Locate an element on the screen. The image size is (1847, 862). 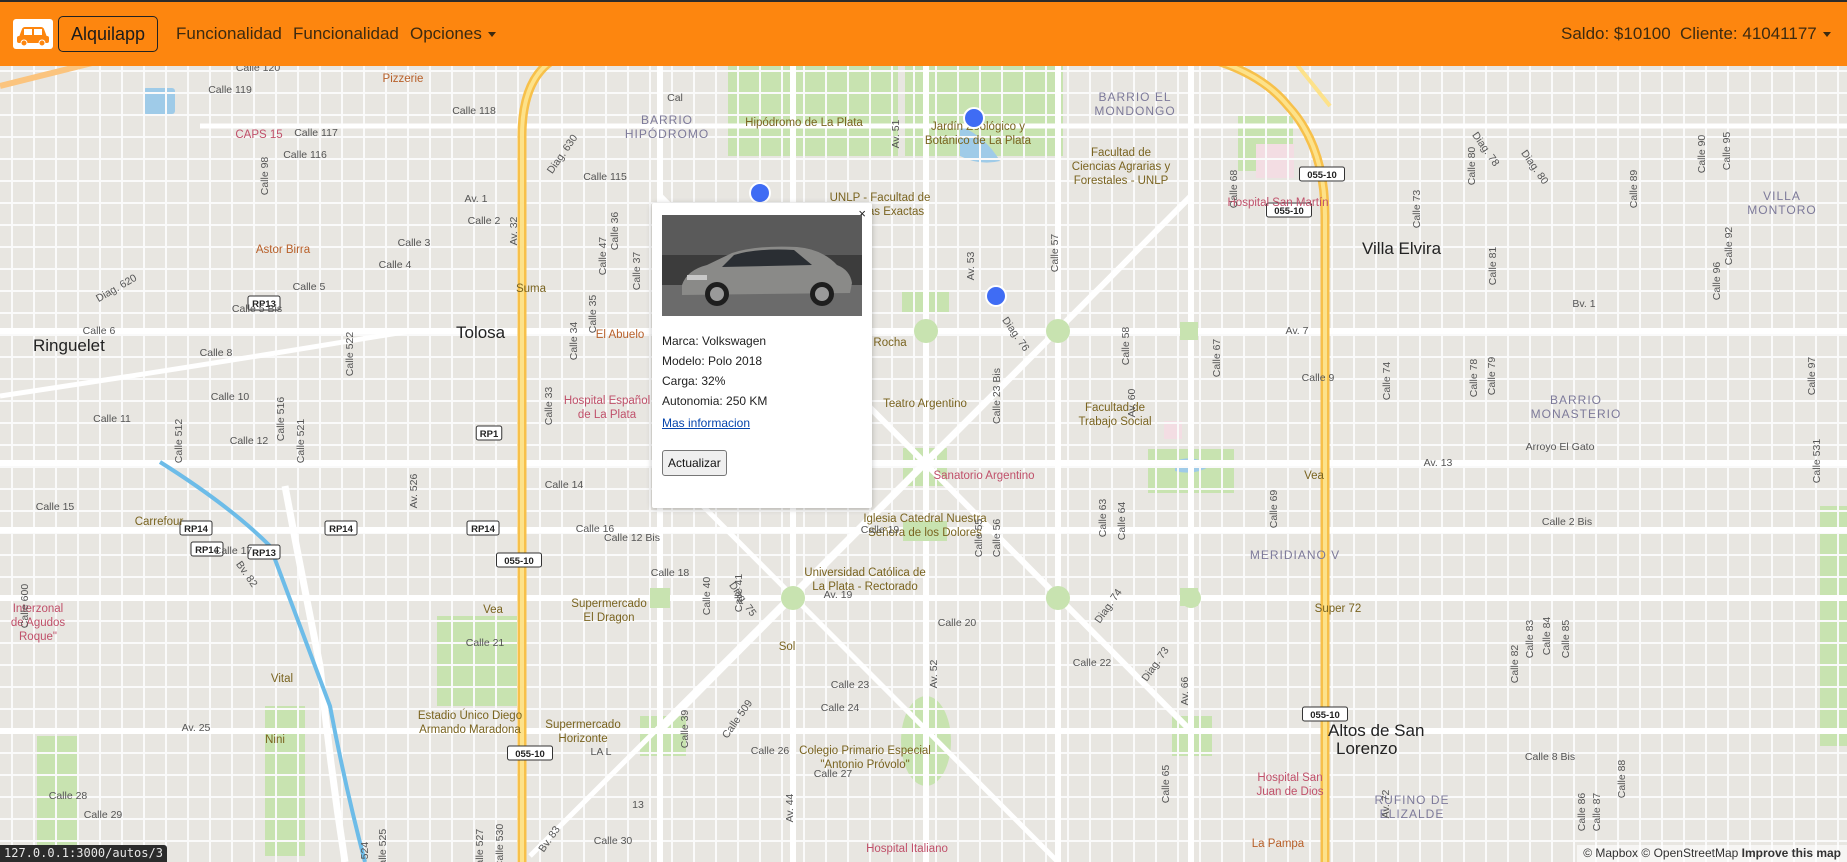
nav-link-funcionalidad-2: Funcionalidad is located at coordinates (346, 34).